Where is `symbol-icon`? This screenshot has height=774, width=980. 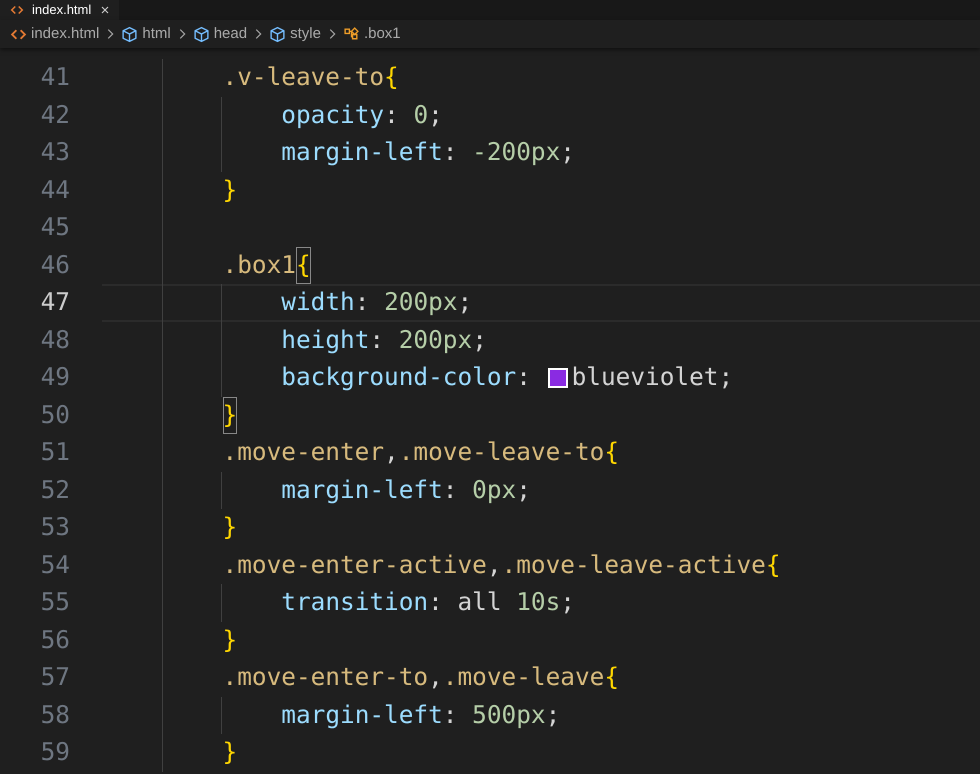 symbol-icon is located at coordinates (351, 34).